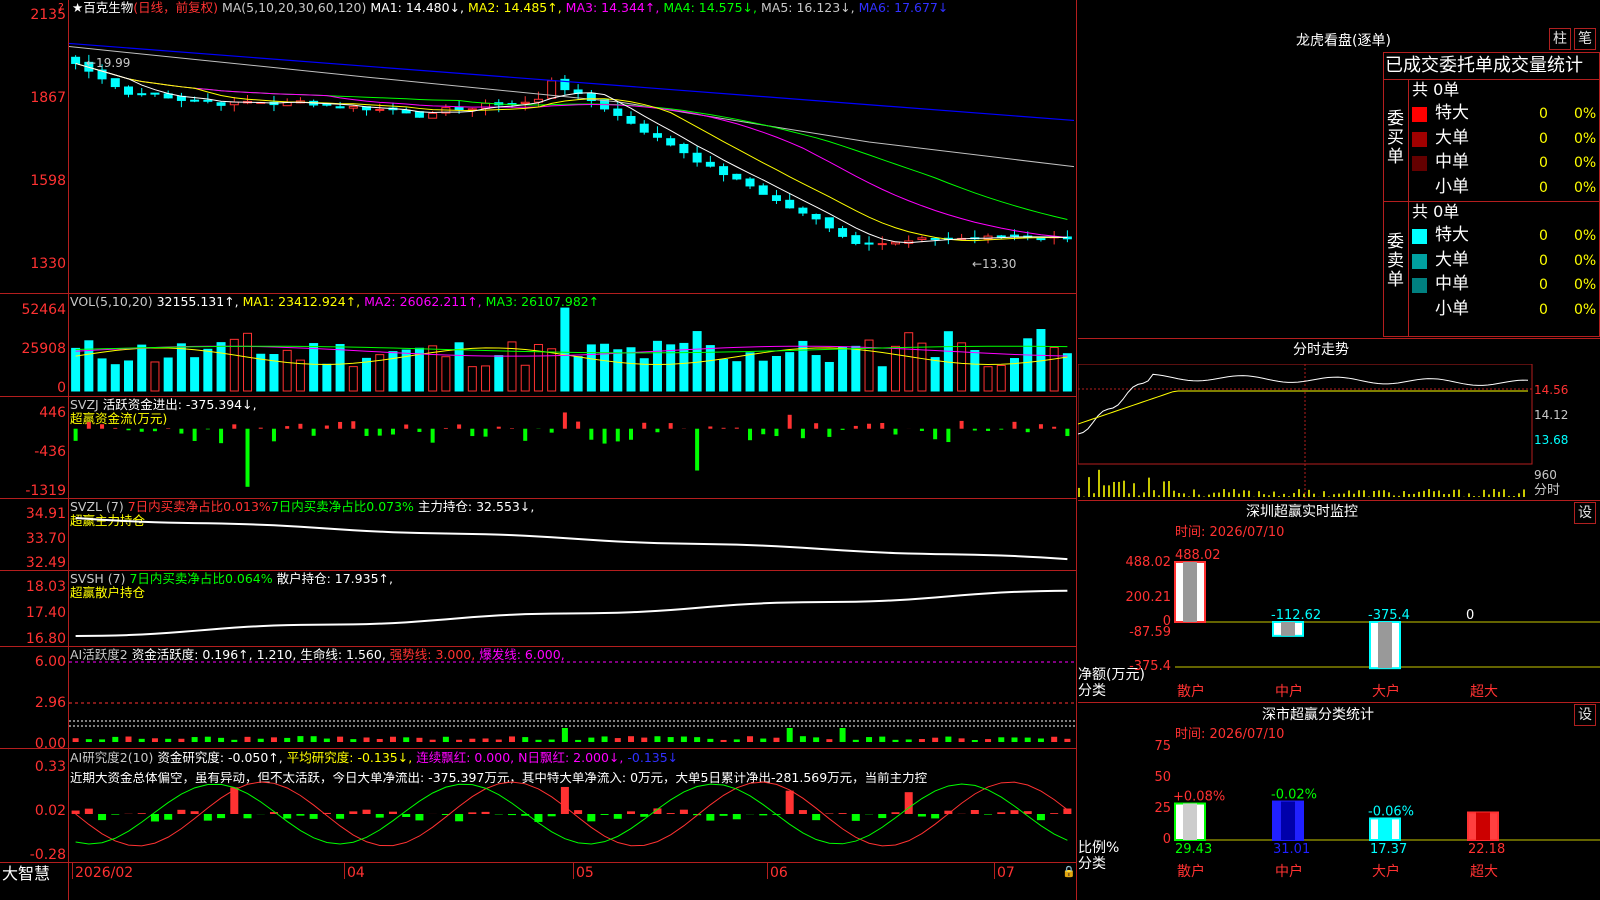  Describe the element at coordinates (1452, 186) in the screenshot. I see `order-size-label: 小单` at that location.